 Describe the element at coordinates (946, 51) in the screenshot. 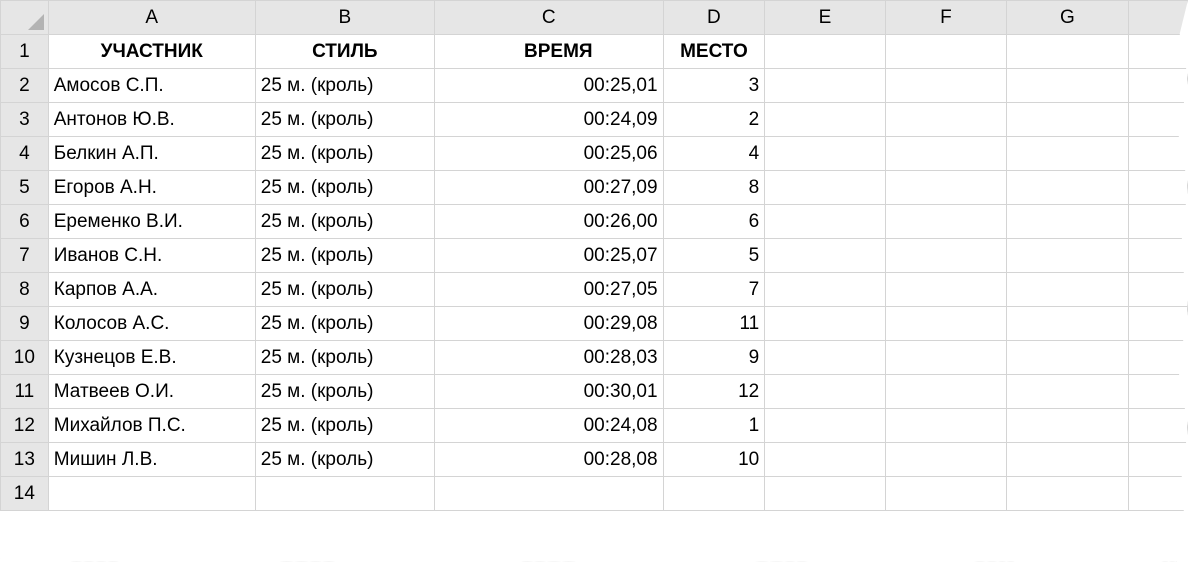

I see `cell-f1` at that location.